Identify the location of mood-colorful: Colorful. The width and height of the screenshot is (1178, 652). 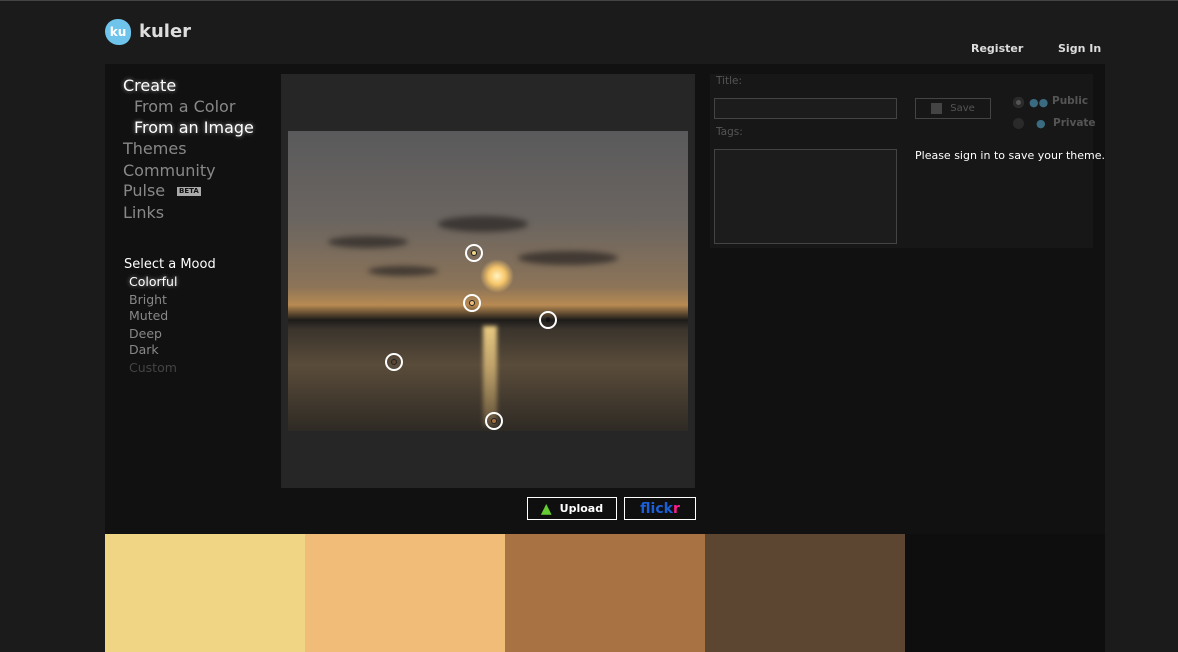
(153, 281).